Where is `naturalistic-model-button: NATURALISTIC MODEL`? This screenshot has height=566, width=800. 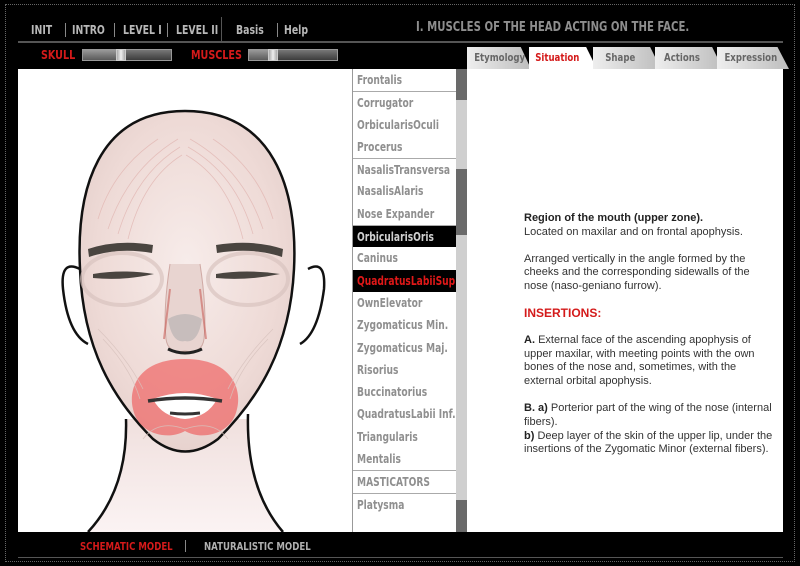 naturalistic-model-button: NATURALISTIC MODEL is located at coordinates (257, 546).